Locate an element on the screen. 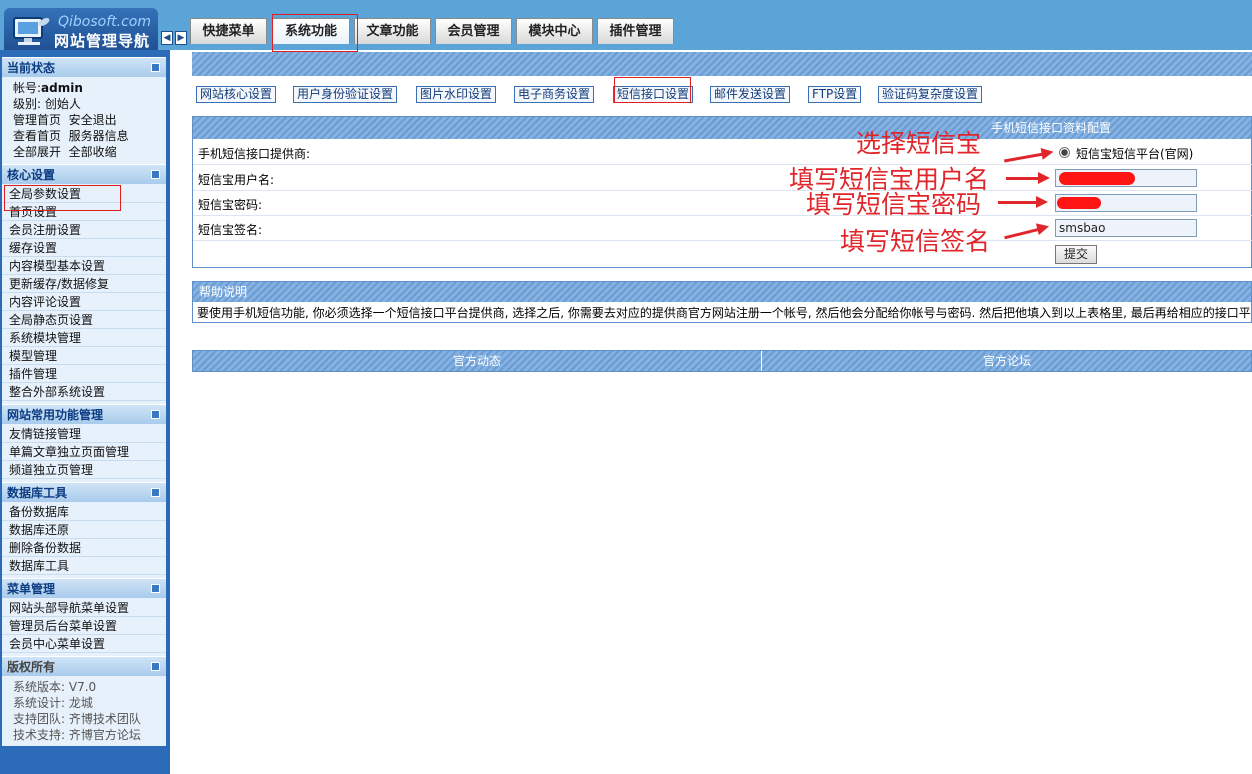  redaction-mark is located at coordinates (1079, 203).